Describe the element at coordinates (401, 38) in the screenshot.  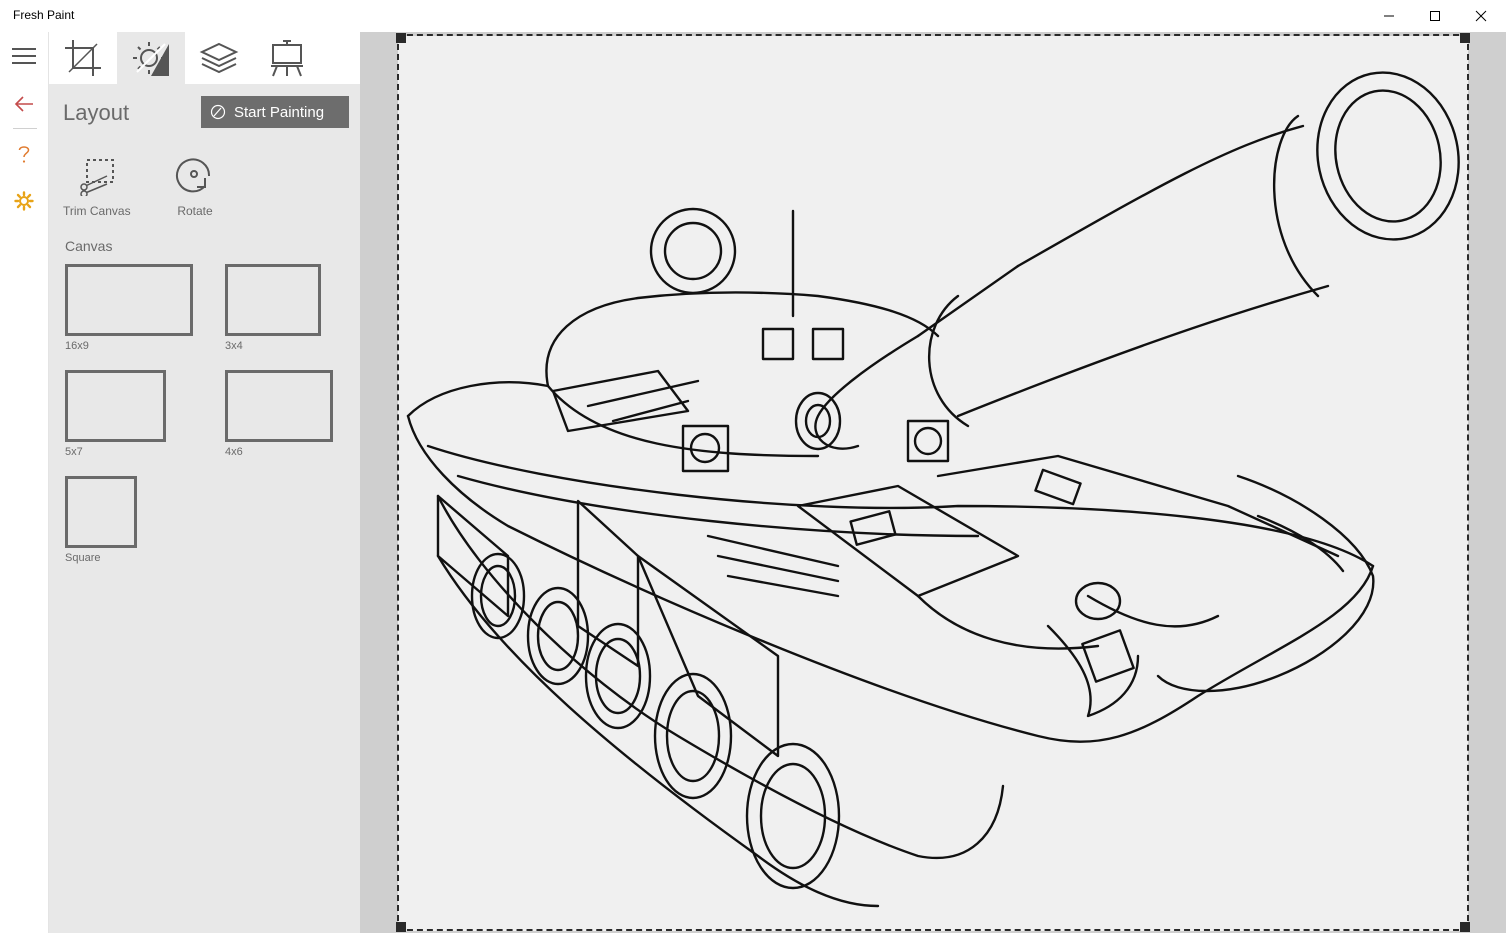
I see `crop-handle-top-left` at that location.